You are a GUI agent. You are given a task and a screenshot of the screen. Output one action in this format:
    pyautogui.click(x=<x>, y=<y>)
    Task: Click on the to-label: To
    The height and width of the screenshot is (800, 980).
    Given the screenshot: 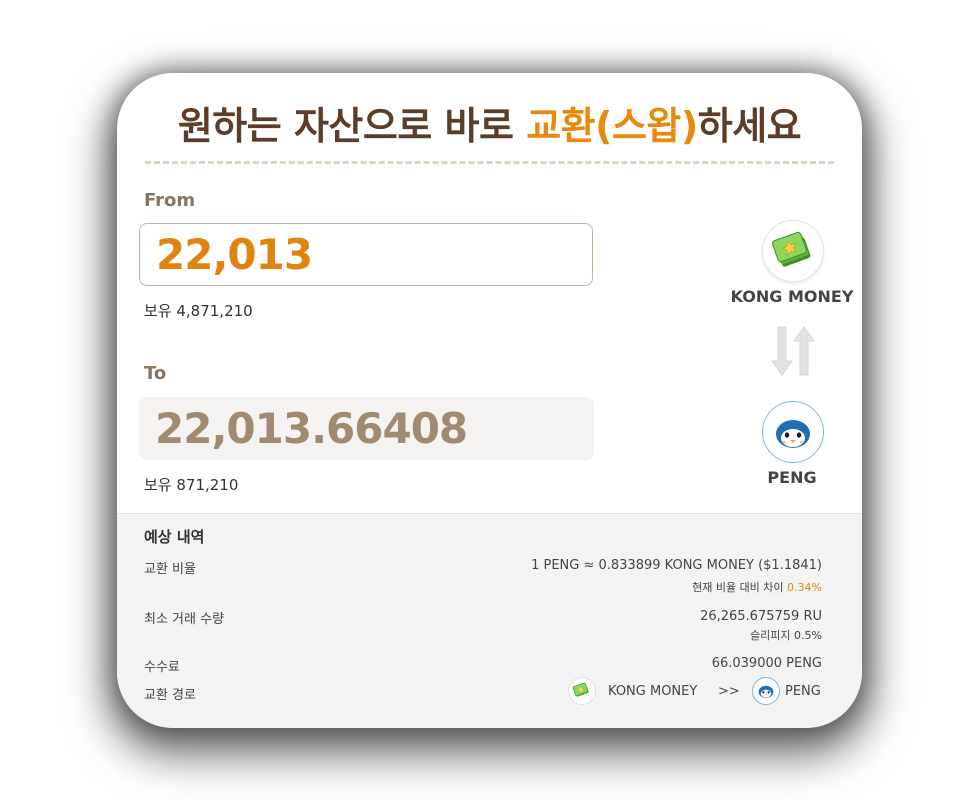 What is the action you would take?
    pyautogui.click(x=155, y=373)
    